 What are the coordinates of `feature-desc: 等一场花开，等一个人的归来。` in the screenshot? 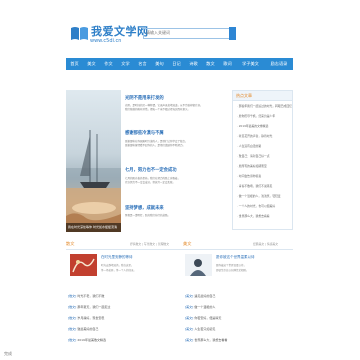 It's located at (119, 270).